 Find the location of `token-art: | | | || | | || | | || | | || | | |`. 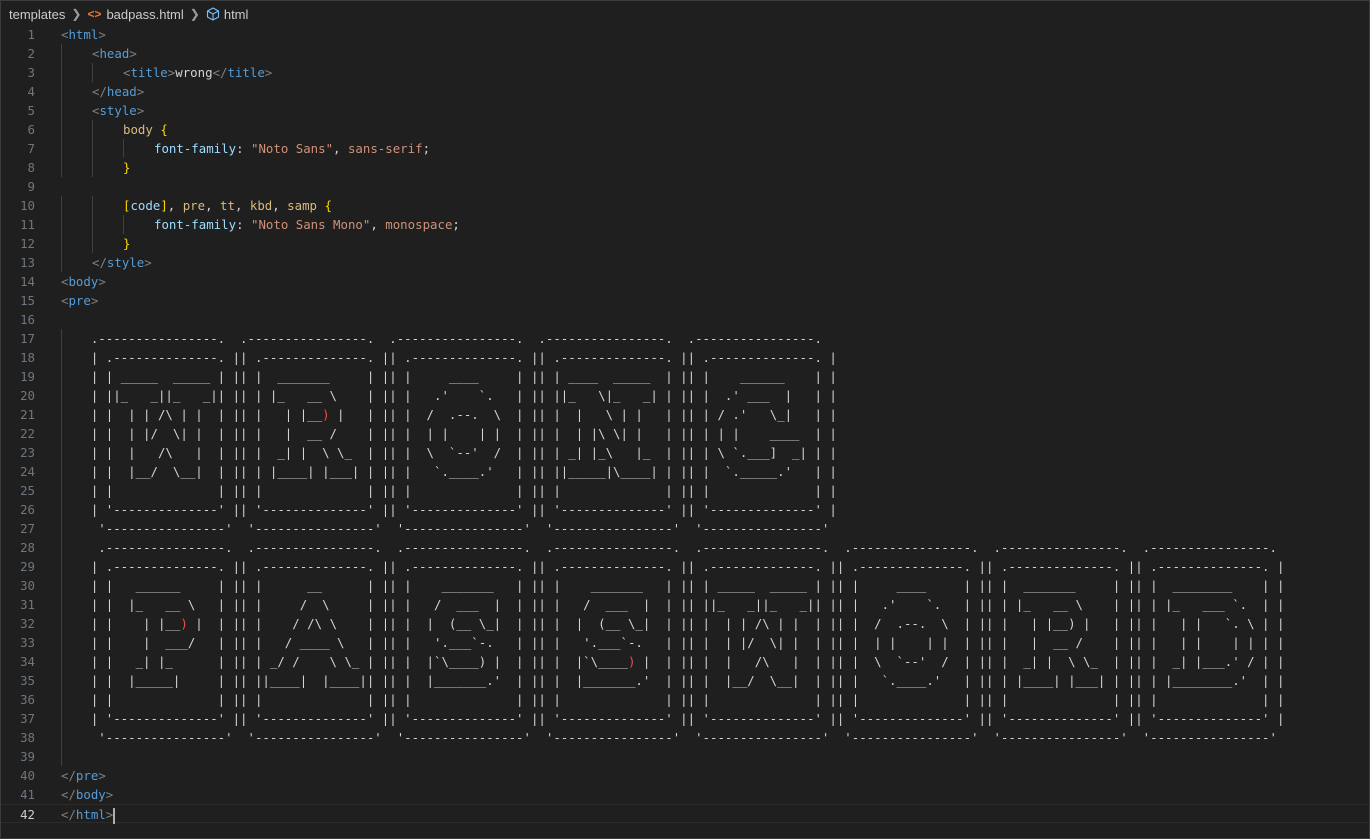

token-art: | | | || | | || | | || | | || | | | is located at coordinates (449, 490).